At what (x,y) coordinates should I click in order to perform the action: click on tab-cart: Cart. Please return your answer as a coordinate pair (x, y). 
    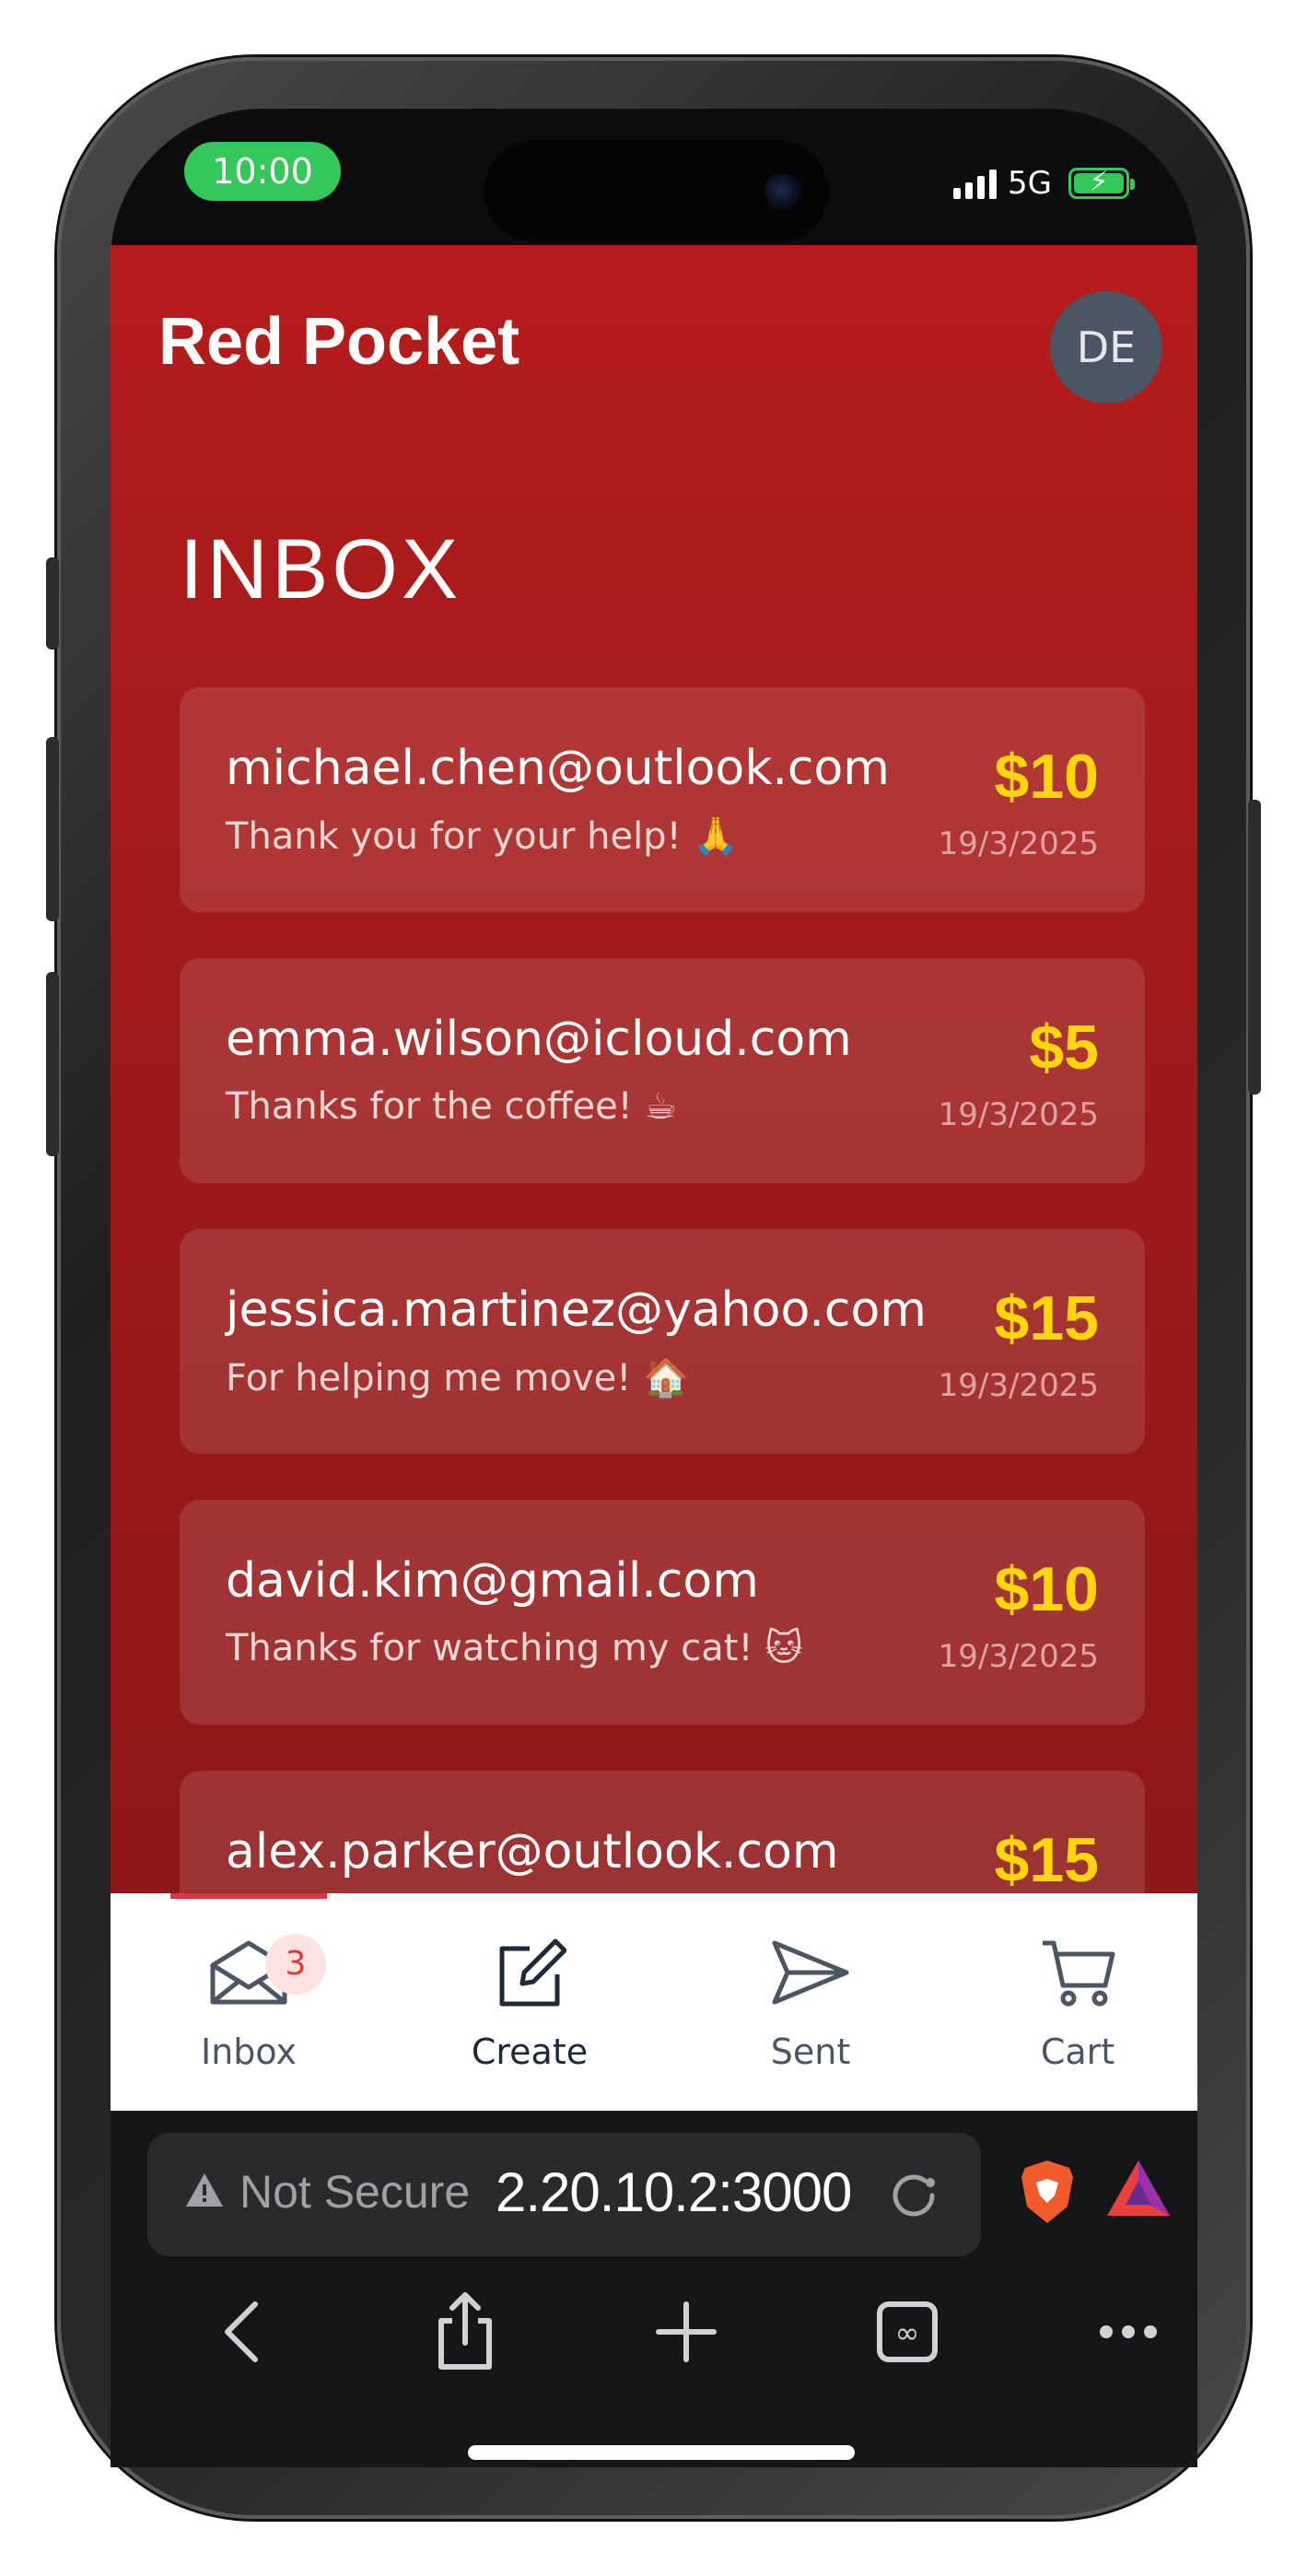
    Looking at the image, I should click on (1077, 2002).